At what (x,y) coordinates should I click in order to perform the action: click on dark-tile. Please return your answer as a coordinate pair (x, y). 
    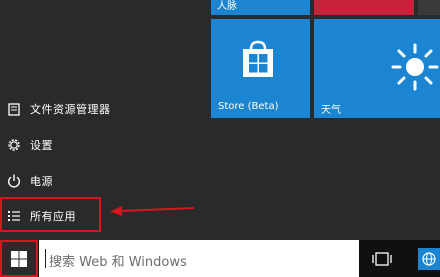
    Looking at the image, I should click on (429, 7).